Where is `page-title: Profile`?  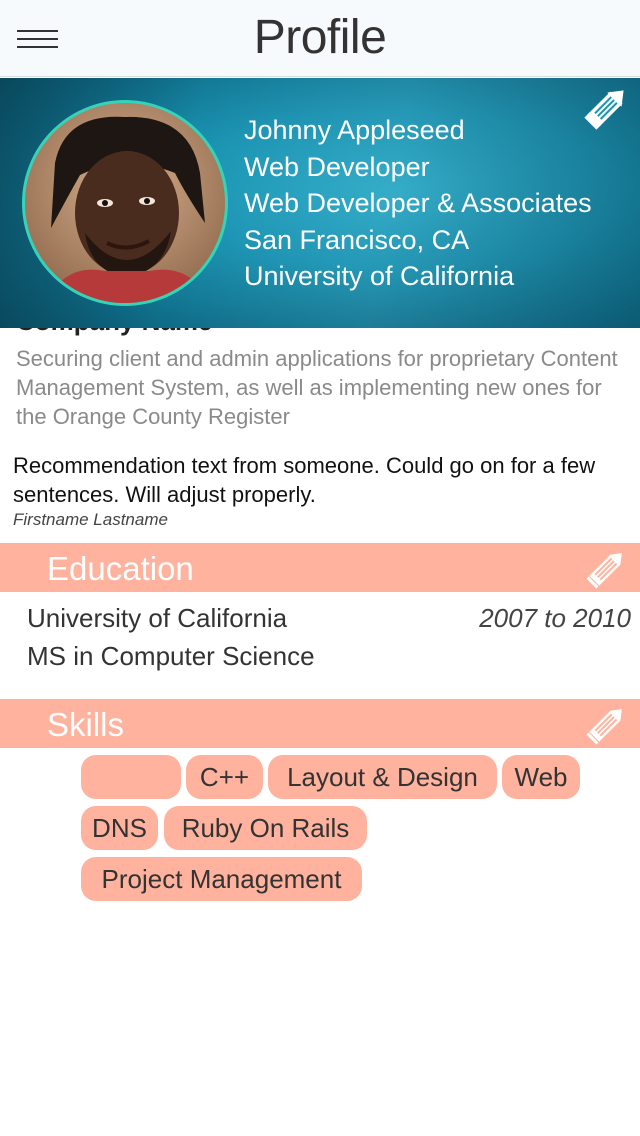
page-title: Profile is located at coordinates (320, 37).